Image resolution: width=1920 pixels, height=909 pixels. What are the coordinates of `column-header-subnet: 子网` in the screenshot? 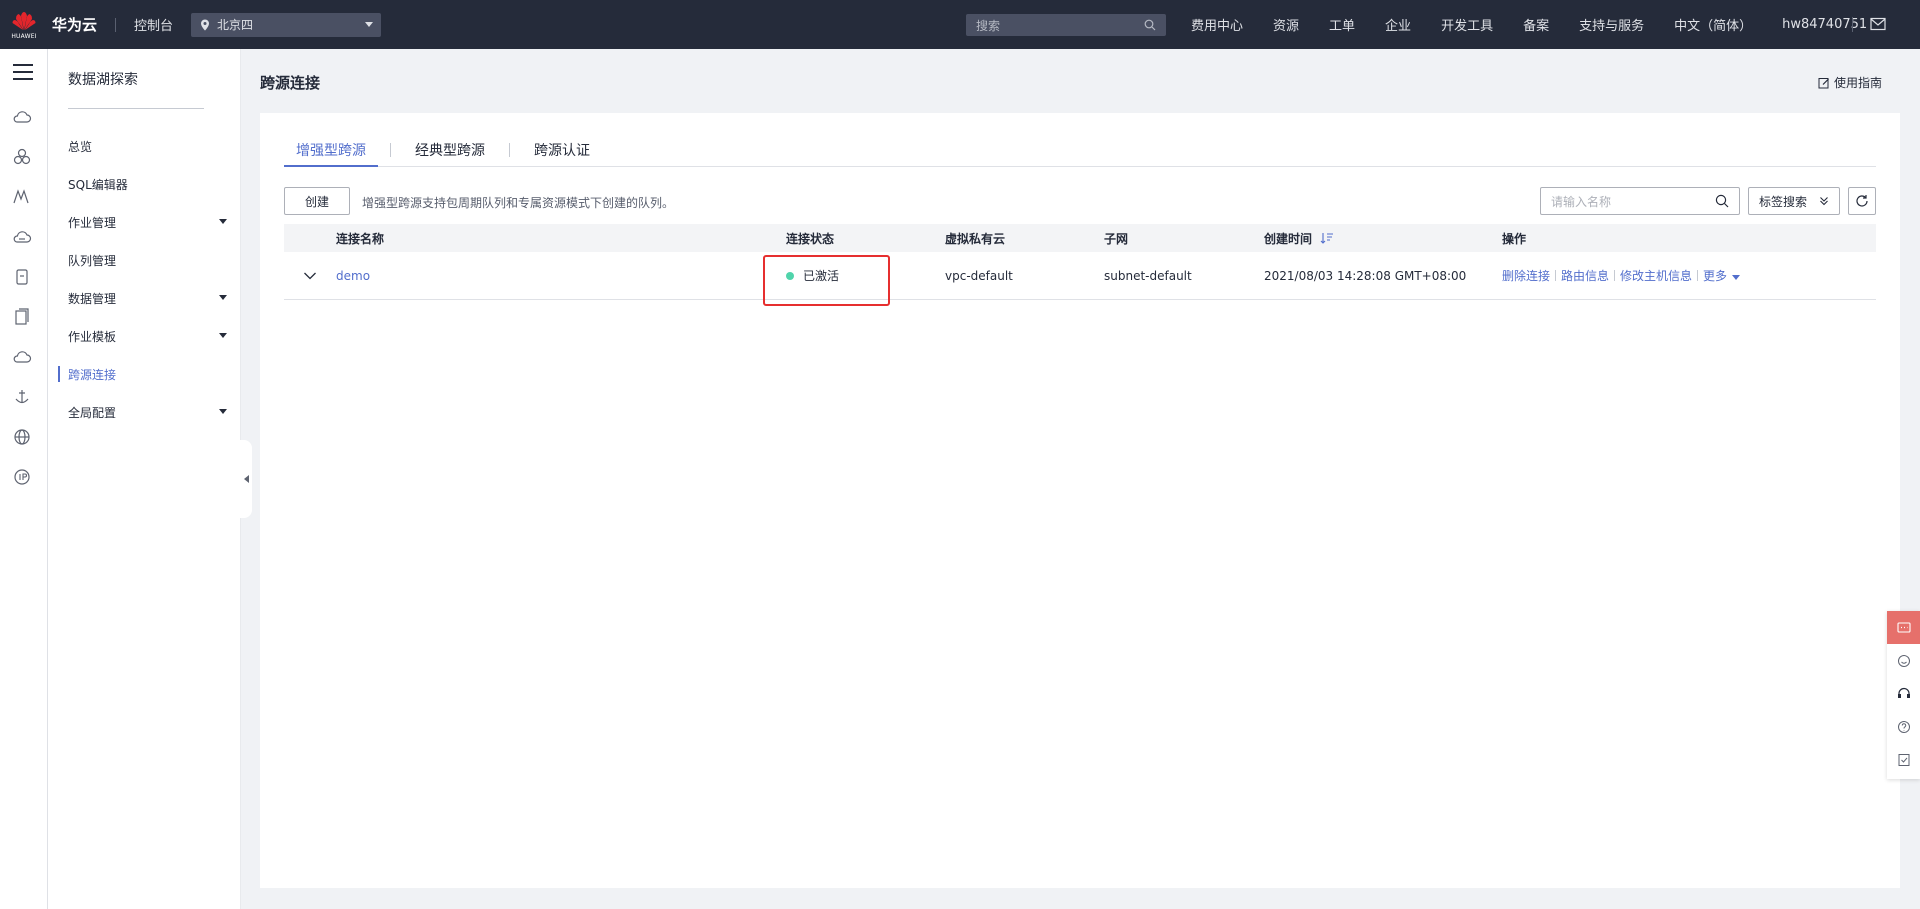 It's located at (1116, 238).